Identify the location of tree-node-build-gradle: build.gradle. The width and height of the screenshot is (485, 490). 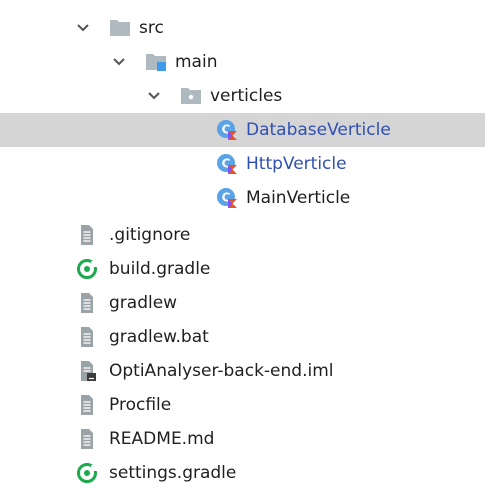
(242, 269).